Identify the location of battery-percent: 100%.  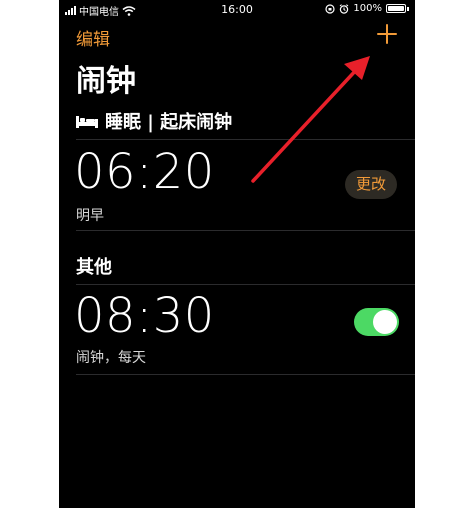
(367, 8).